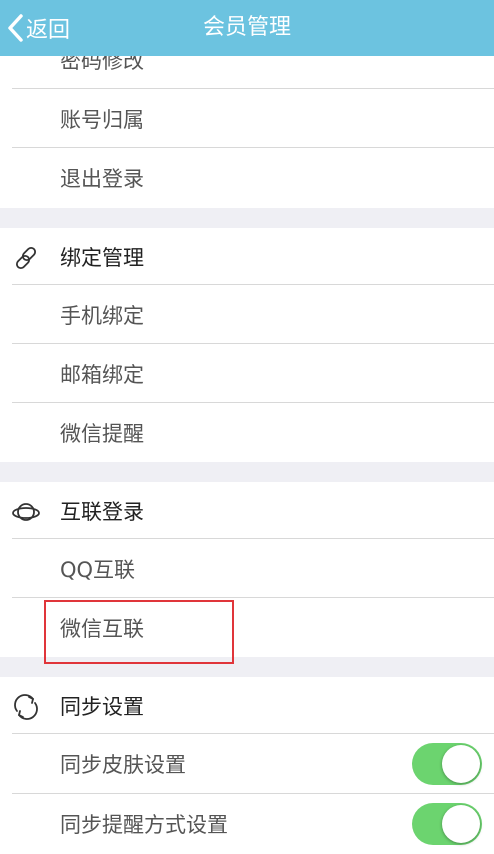 This screenshot has height=854, width=494. Describe the element at coordinates (247, 627) in the screenshot. I see `list-item-wechat-connect: 微信互联` at that location.